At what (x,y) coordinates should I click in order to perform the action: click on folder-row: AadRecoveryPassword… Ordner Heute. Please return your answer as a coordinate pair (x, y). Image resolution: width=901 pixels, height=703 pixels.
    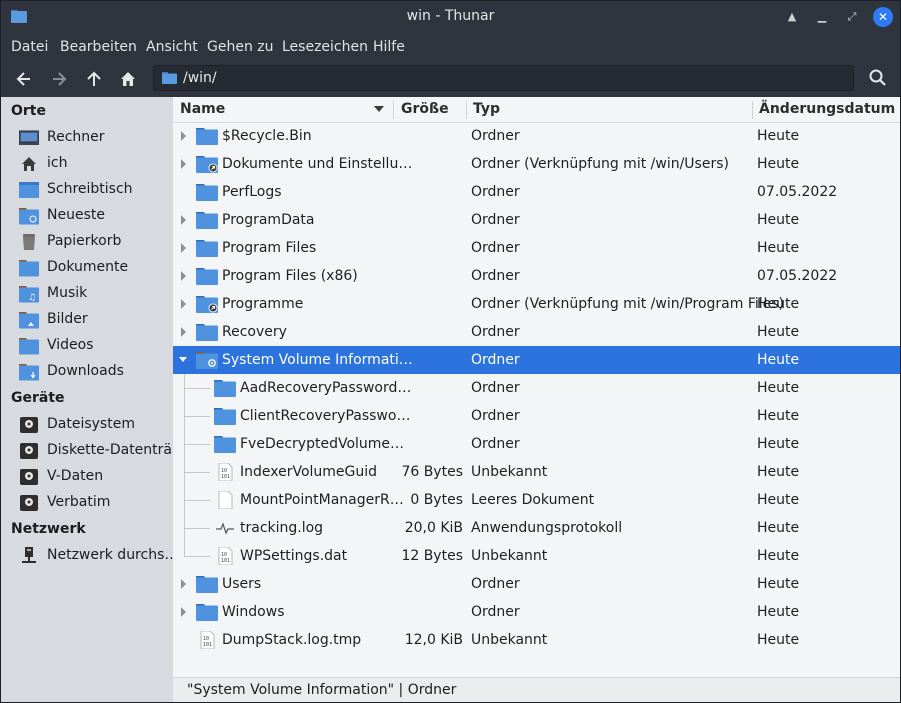
    Looking at the image, I should click on (536, 388).